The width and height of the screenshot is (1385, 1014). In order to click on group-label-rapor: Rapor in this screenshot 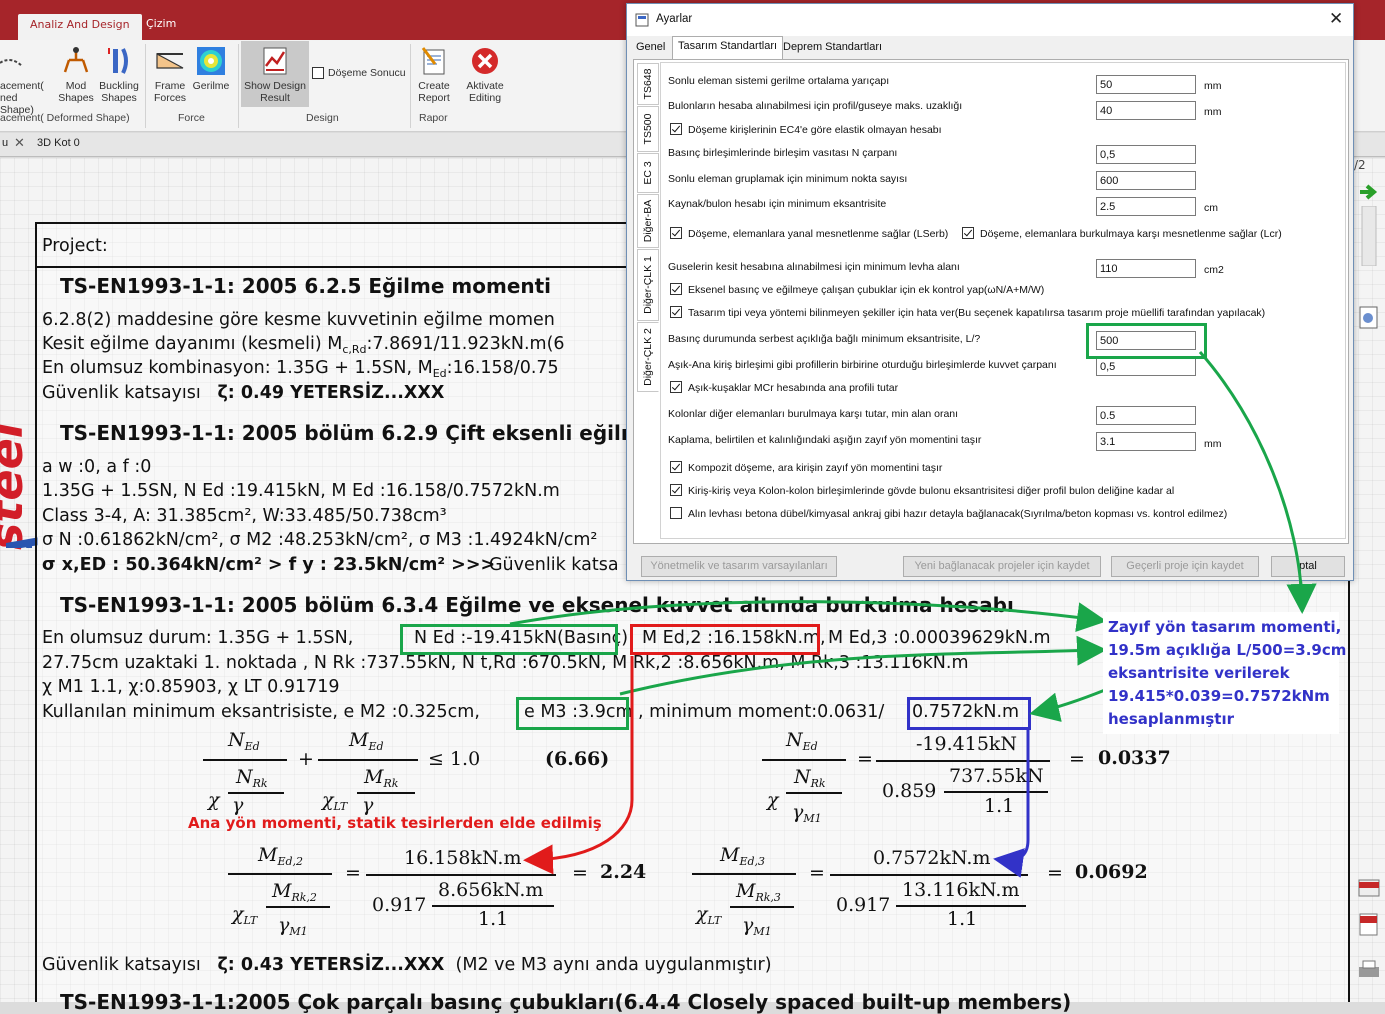, I will do `click(433, 118)`.